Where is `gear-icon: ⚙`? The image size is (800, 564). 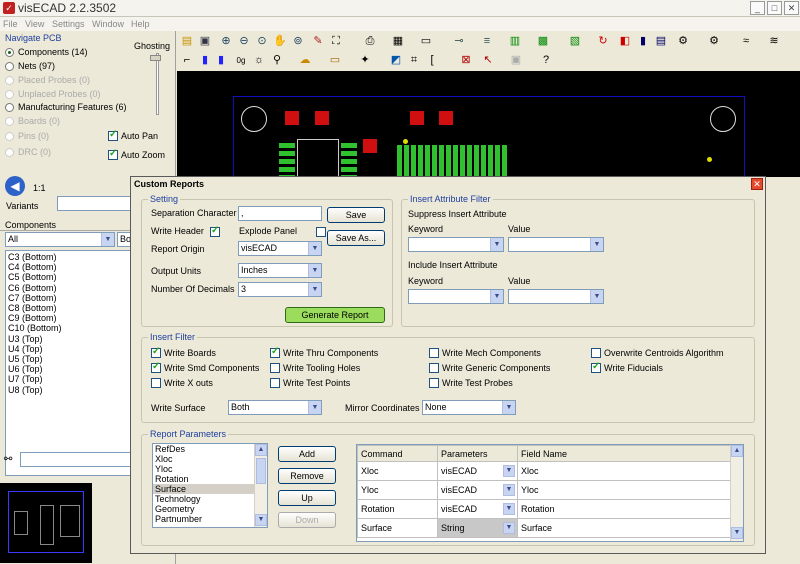 gear-icon: ⚙ is located at coordinates (683, 41).